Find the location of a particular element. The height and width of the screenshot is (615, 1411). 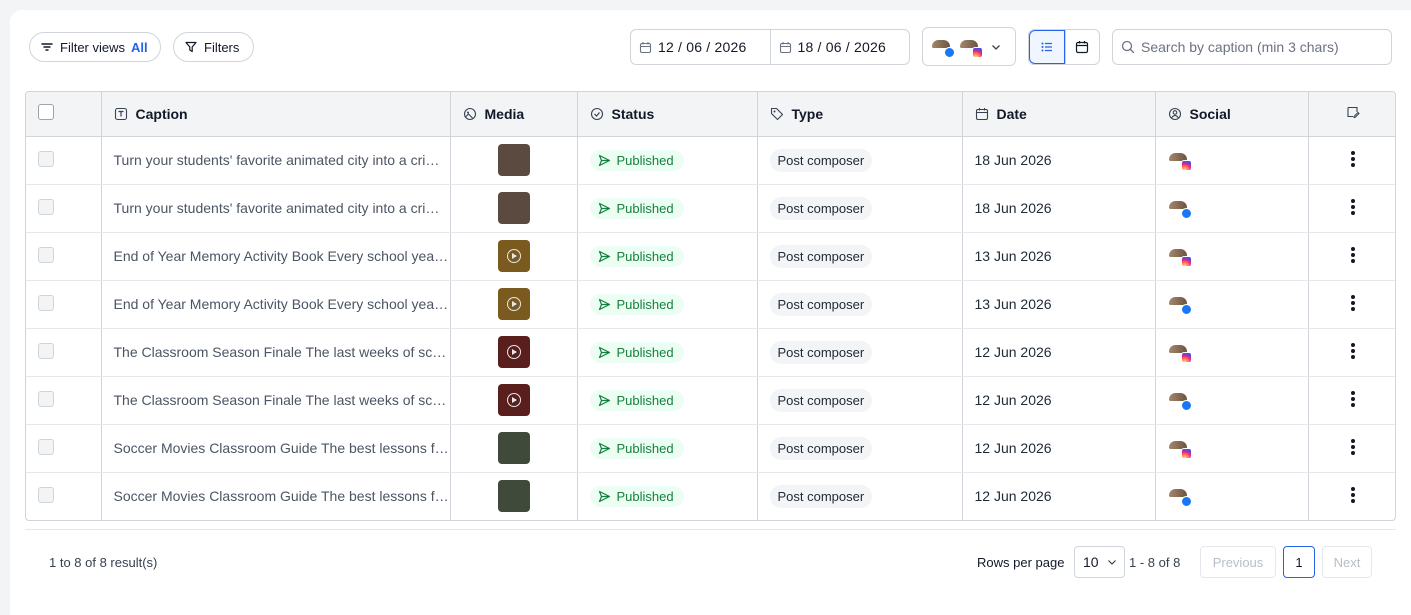

date-range-picker: 12 / 06 / 2026 18 / 06 / 2026 is located at coordinates (770, 47).